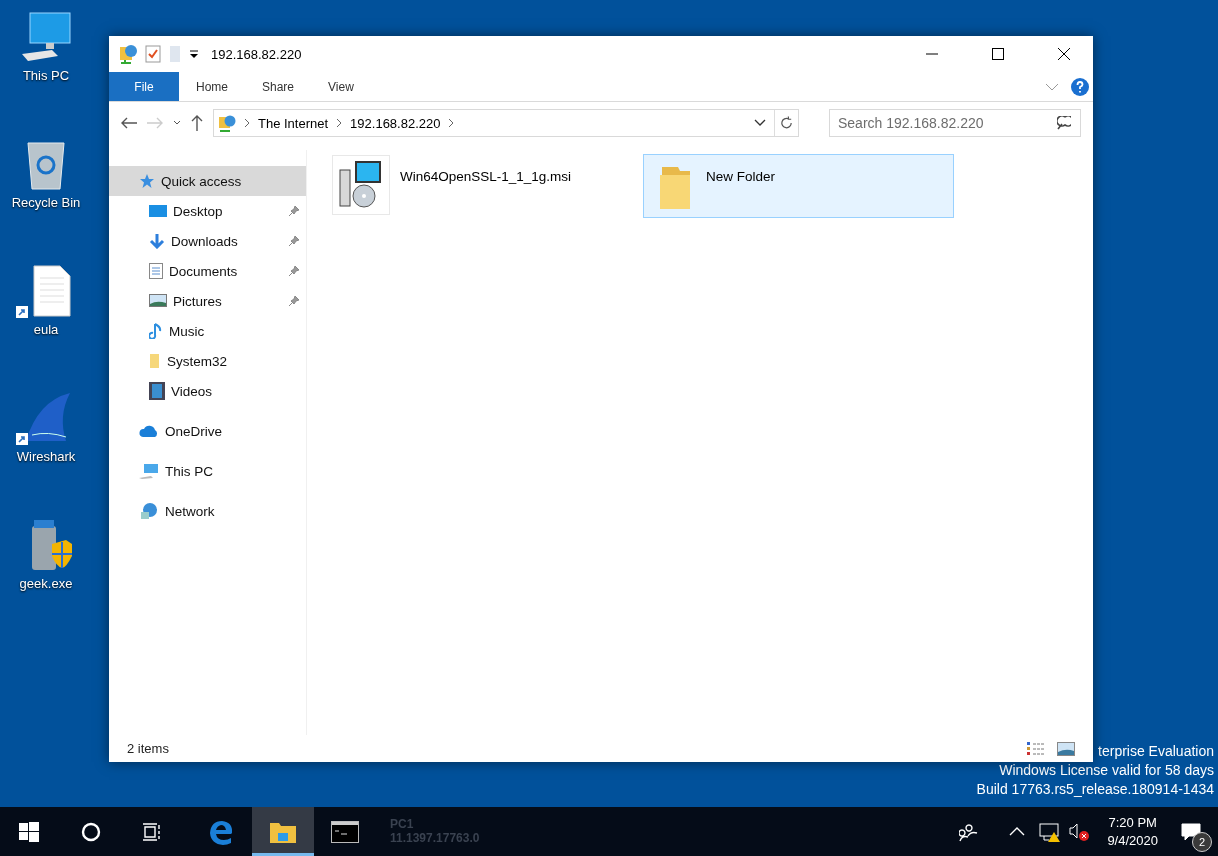  I want to click on file-item: Win64OpenSSL-1_1_1g.msi, so click(467, 185).